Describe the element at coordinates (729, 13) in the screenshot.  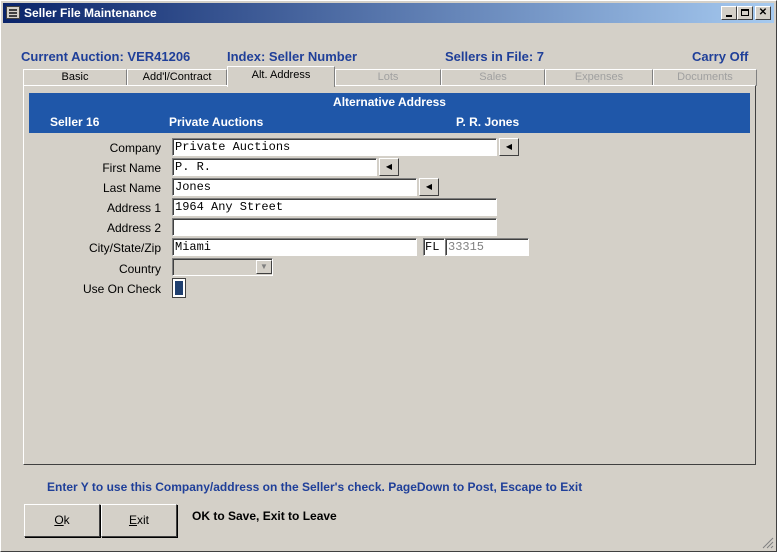
I see `minimize-button` at that location.